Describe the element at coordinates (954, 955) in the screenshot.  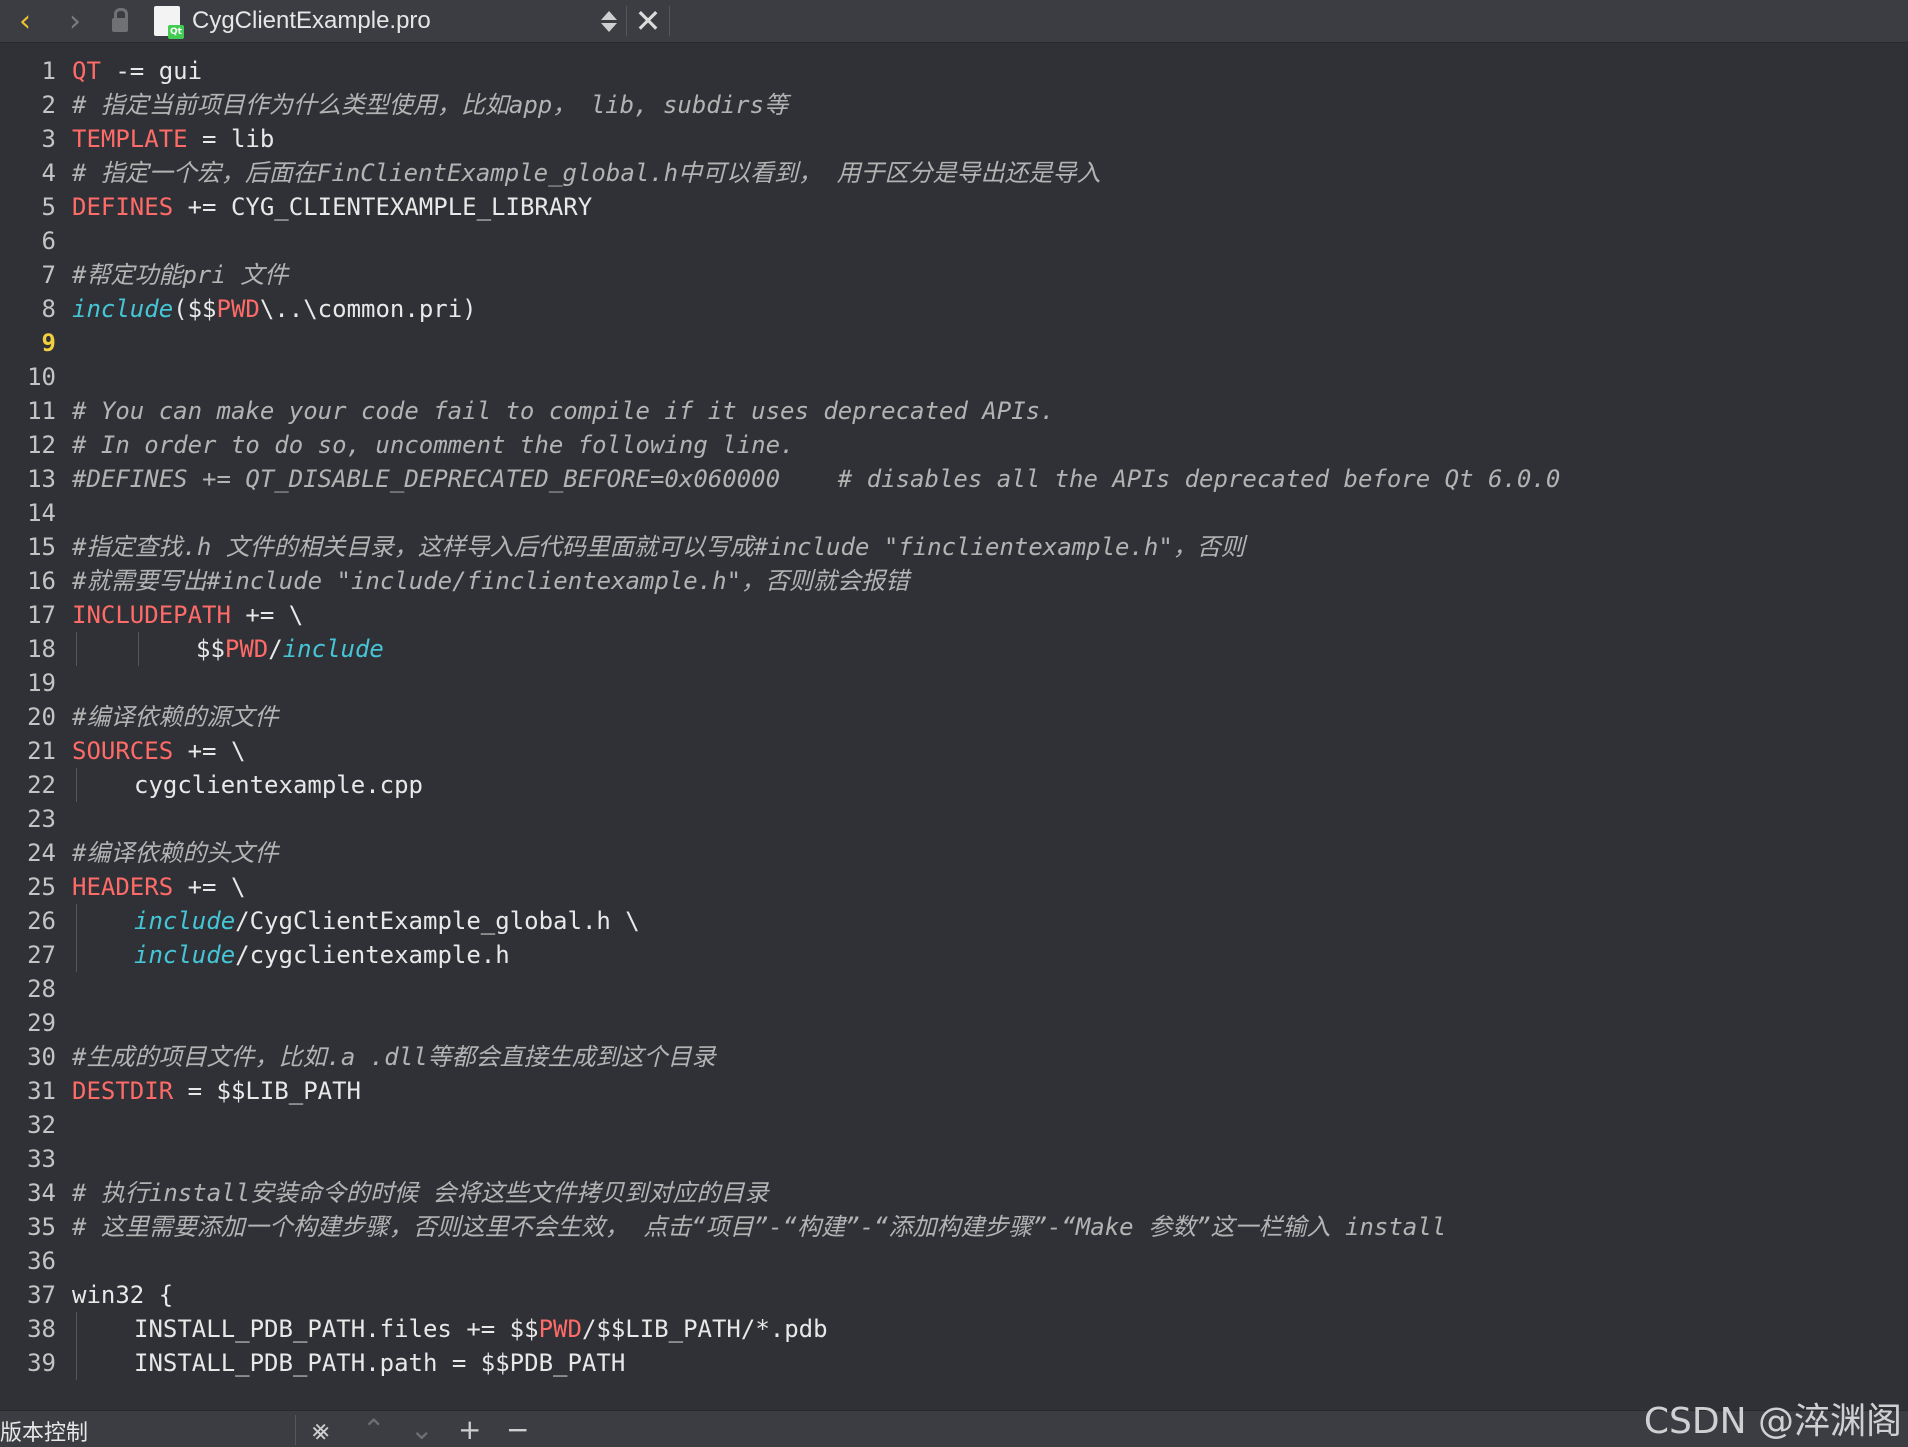
I see `code-line: 27 include/cygclientexample.h` at that location.